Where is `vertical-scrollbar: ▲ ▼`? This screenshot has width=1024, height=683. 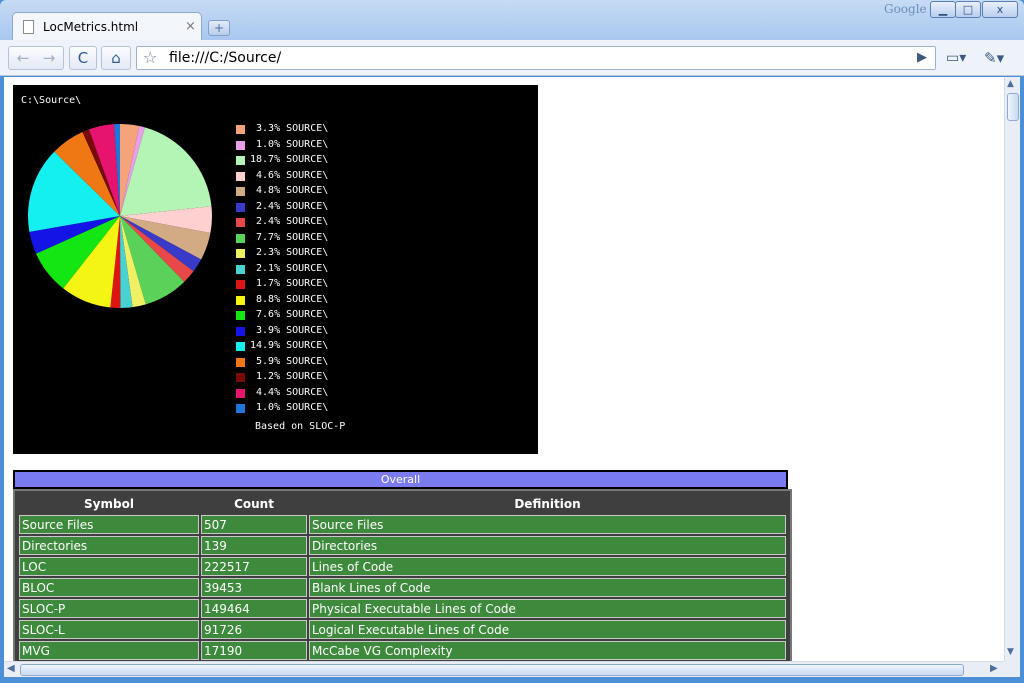 vertical-scrollbar: ▲ ▼ is located at coordinates (1012, 369).